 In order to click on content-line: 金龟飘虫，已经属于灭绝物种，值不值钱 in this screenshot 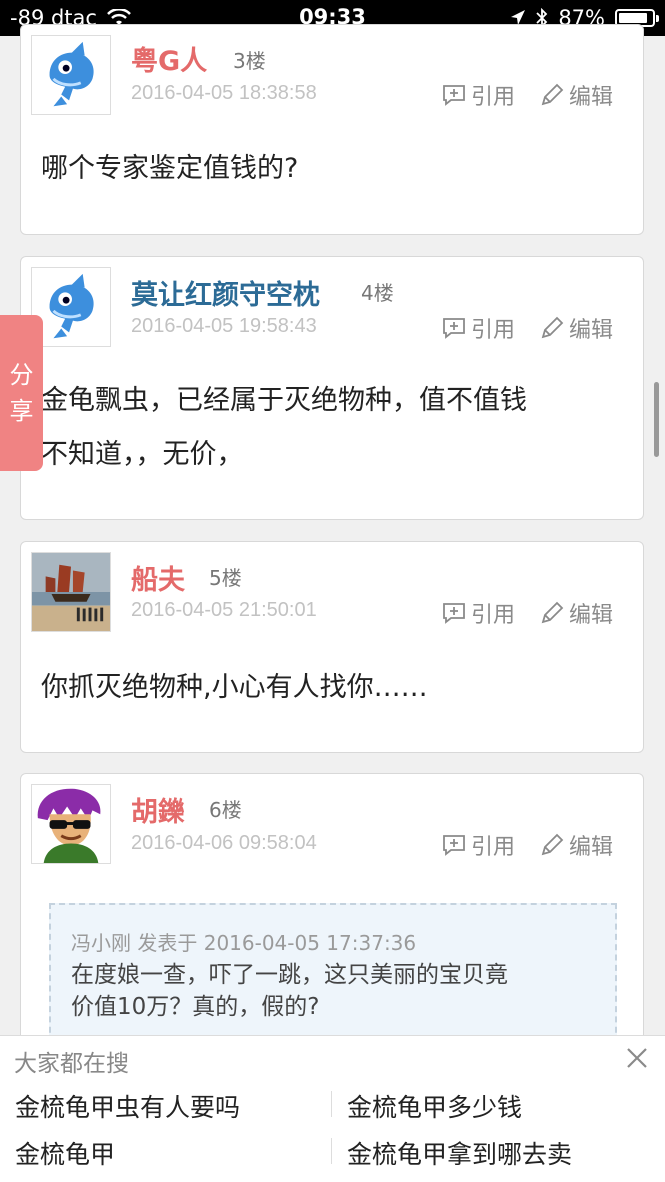, I will do `click(284, 400)`.